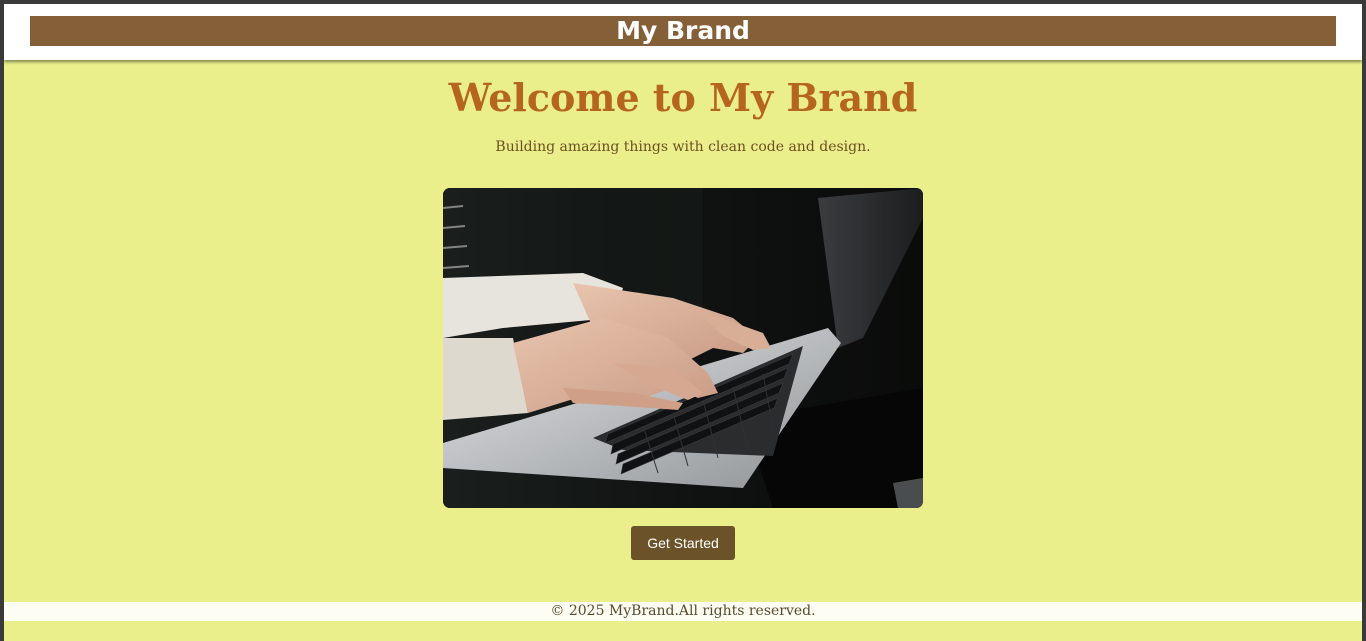 The height and width of the screenshot is (641, 1366). I want to click on site-footer: © 2025 MyBrand.All rights reserved., so click(683, 611).